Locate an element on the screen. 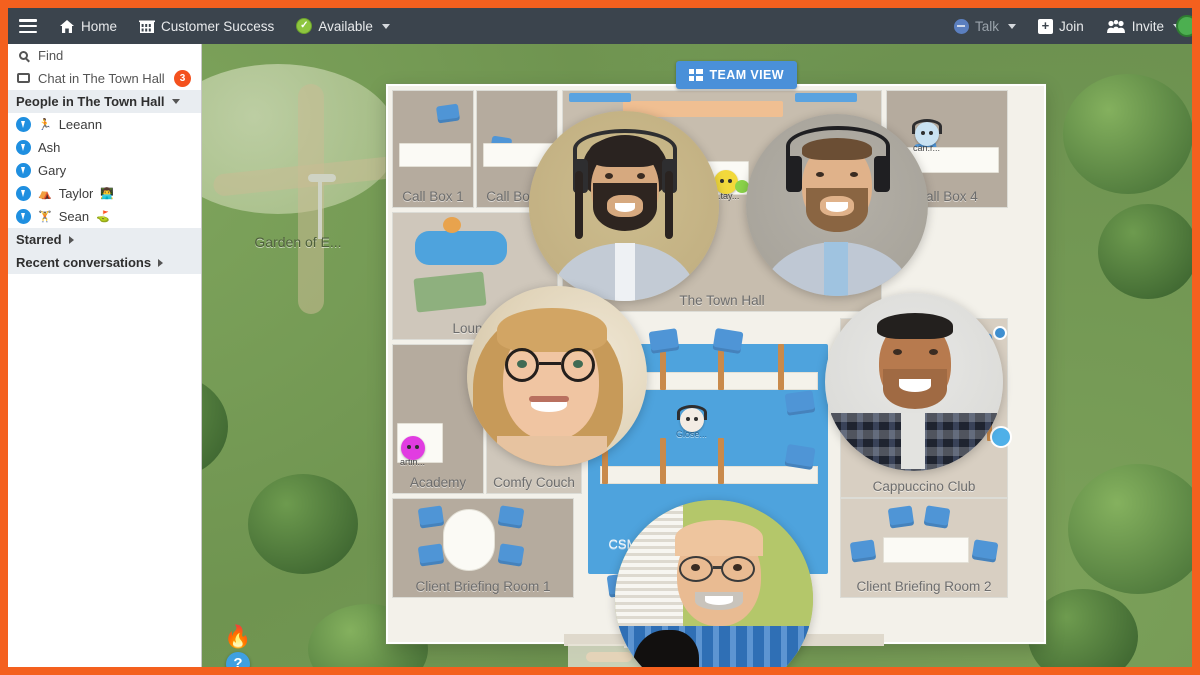 This screenshot has height=675, width=1200. sidebar-section-people: People in The Town Hall is located at coordinates (104, 101).